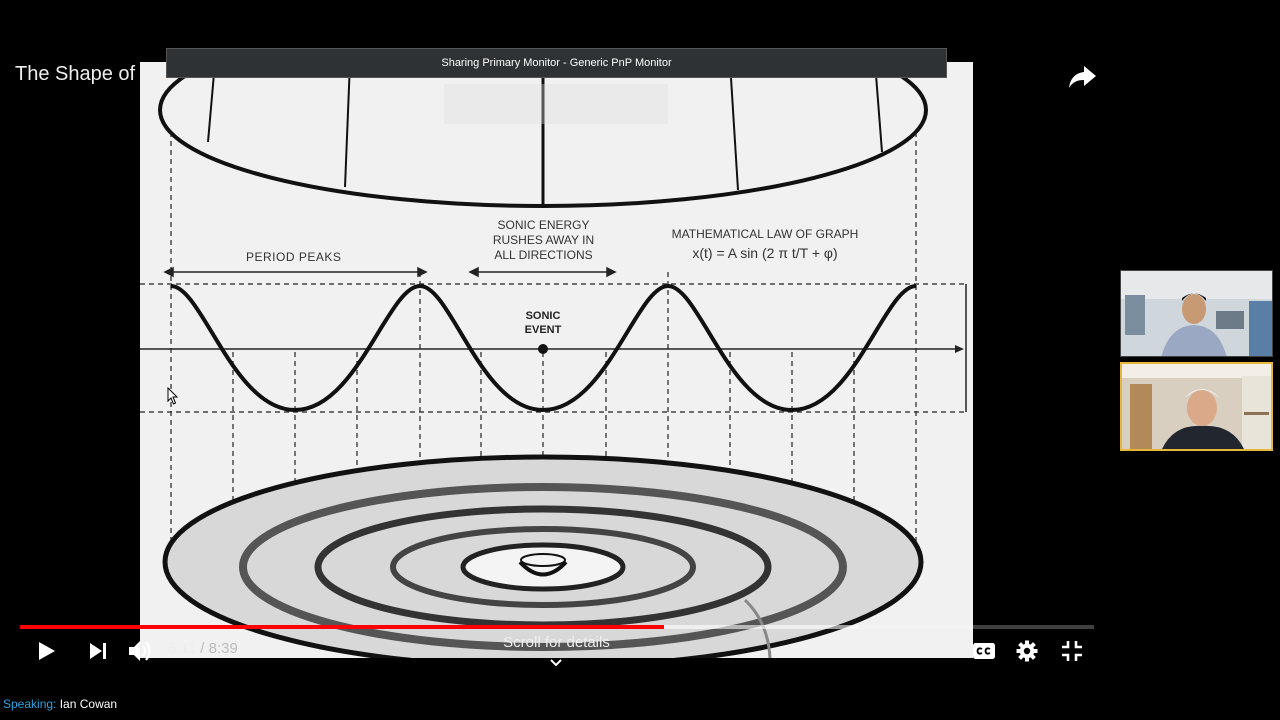 This screenshot has width=1280, height=720. Describe the element at coordinates (88, 704) in the screenshot. I see `speaker-name: Ian Cowan` at that location.